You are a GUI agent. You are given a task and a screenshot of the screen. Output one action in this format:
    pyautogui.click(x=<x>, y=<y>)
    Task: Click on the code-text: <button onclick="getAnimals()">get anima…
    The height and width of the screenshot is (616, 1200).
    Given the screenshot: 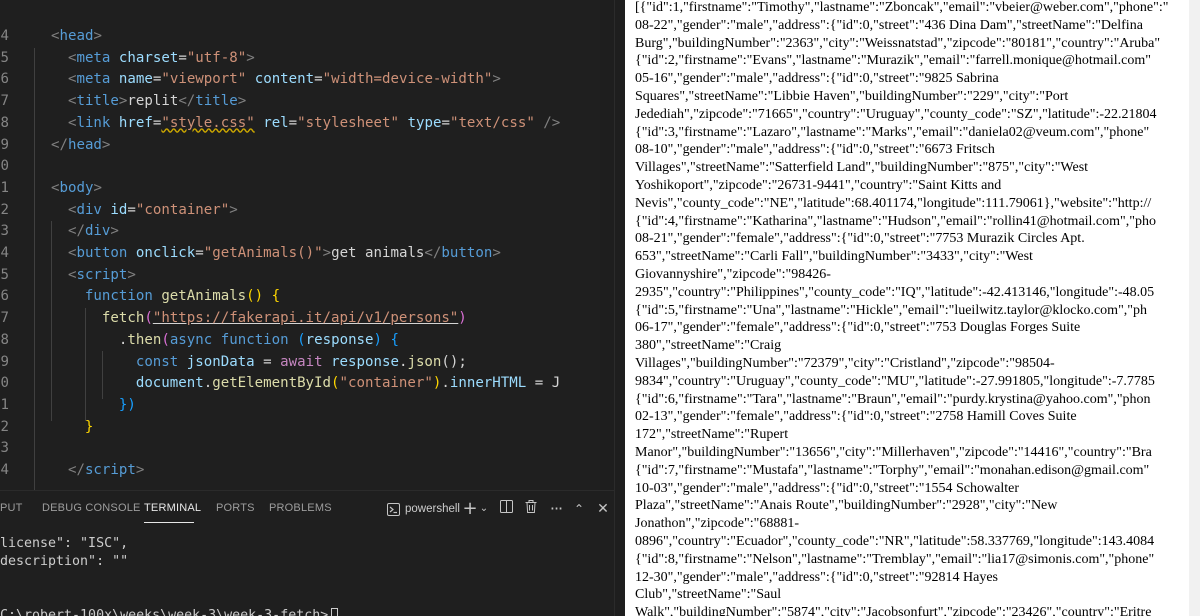 What is the action you would take?
    pyautogui.click(x=267, y=254)
    